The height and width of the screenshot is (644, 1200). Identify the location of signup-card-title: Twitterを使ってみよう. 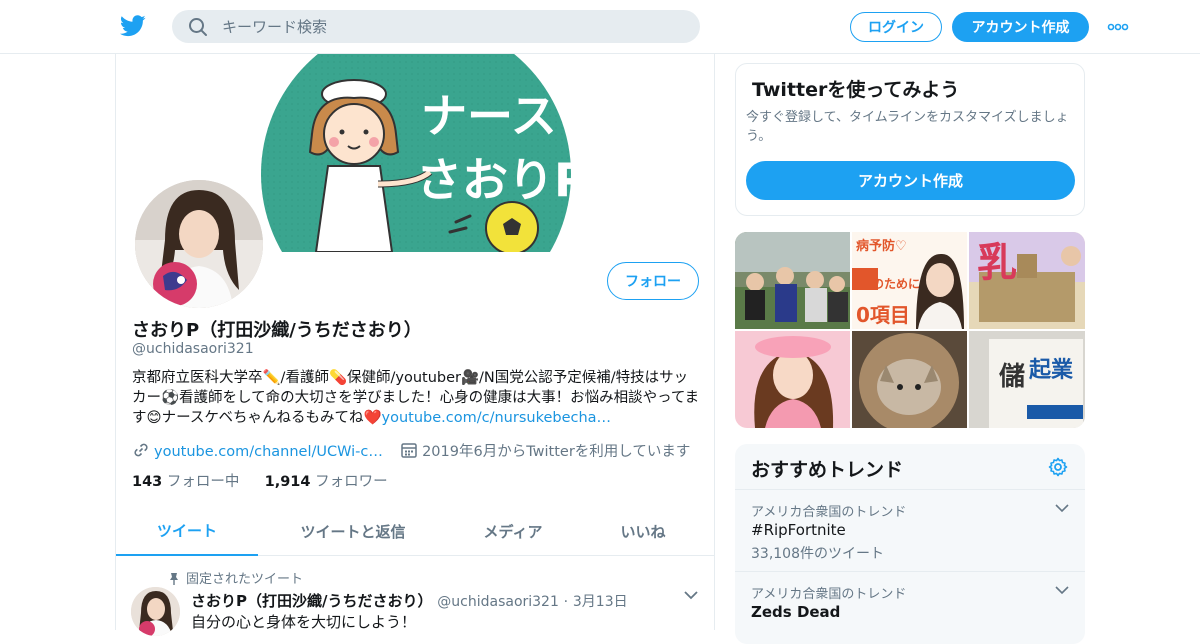
(856, 90).